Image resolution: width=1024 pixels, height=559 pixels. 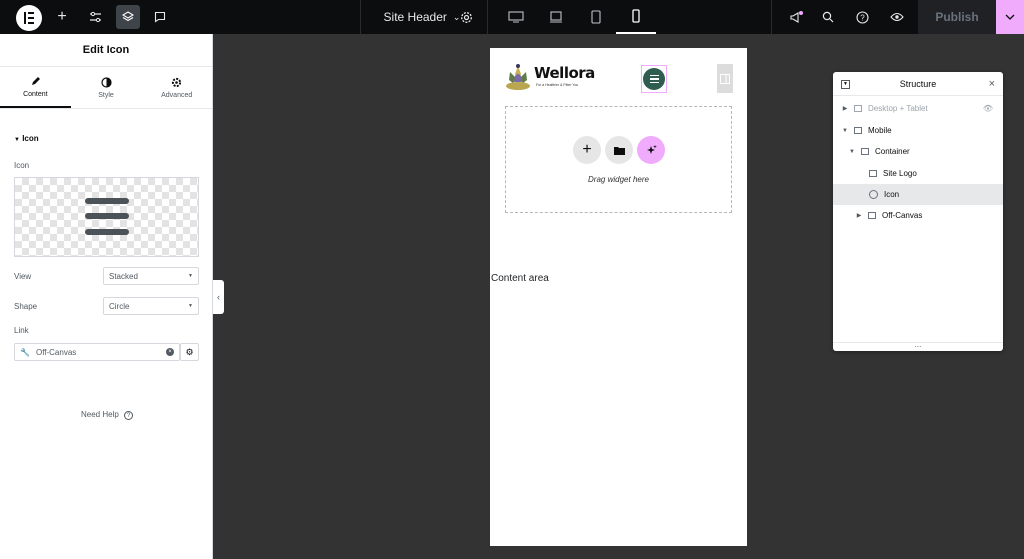 What do you see at coordinates (95, 17) in the screenshot?
I see `settings-sliders-icon` at bounding box center [95, 17].